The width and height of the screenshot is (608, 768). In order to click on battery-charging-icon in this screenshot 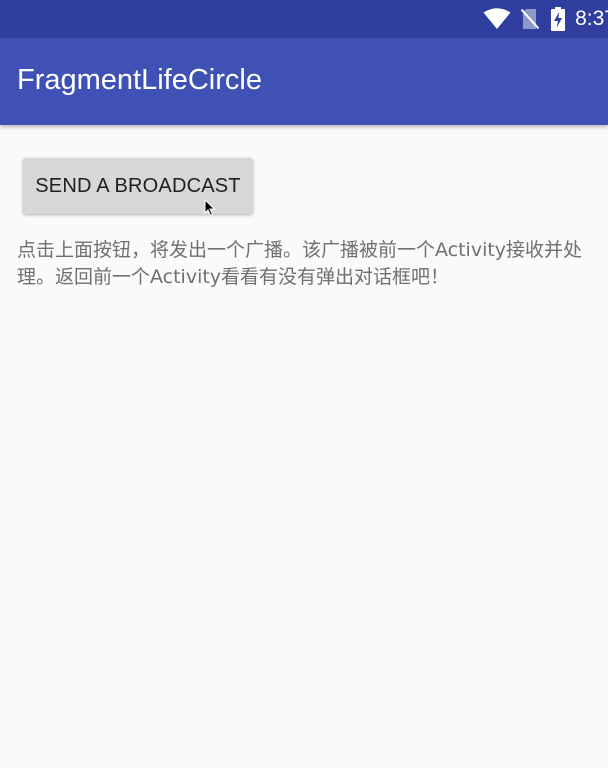, I will do `click(558, 19)`.